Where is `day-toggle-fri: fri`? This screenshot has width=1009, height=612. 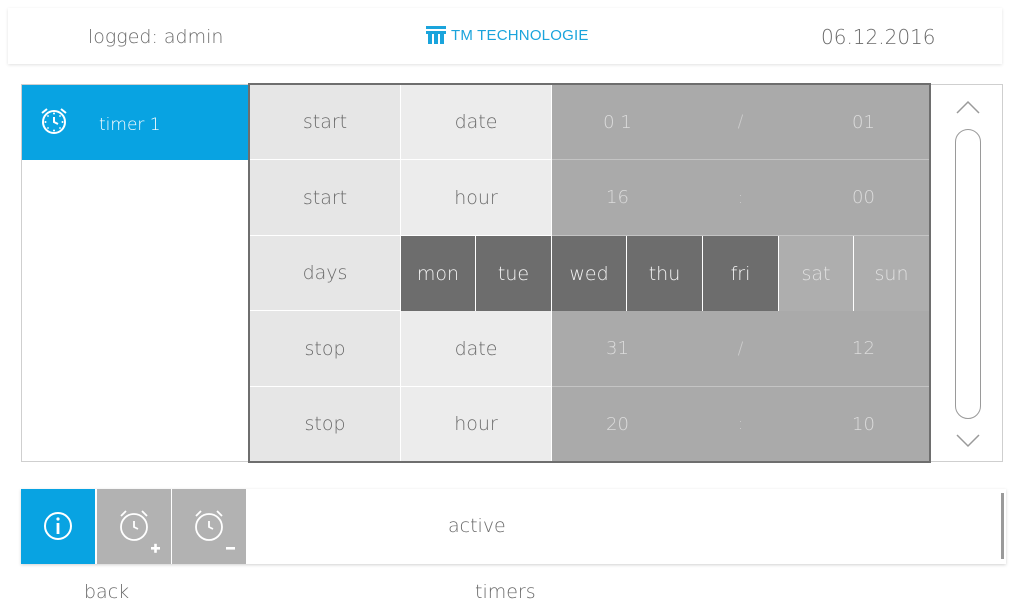 day-toggle-fri: fri is located at coordinates (741, 273).